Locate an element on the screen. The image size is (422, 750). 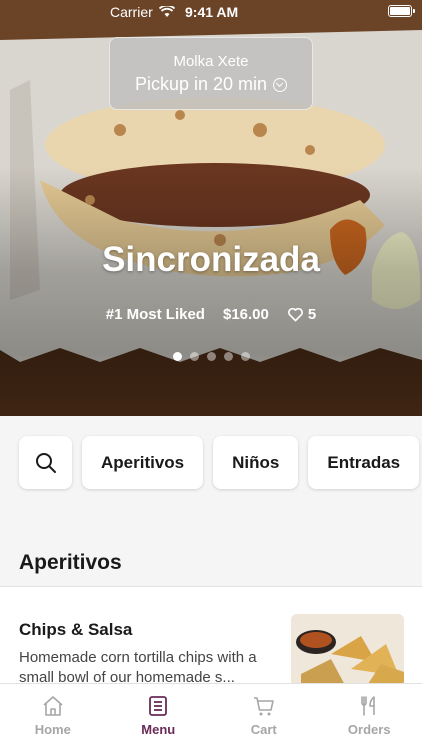
tab-menu-label: Menu is located at coordinates (158, 729).